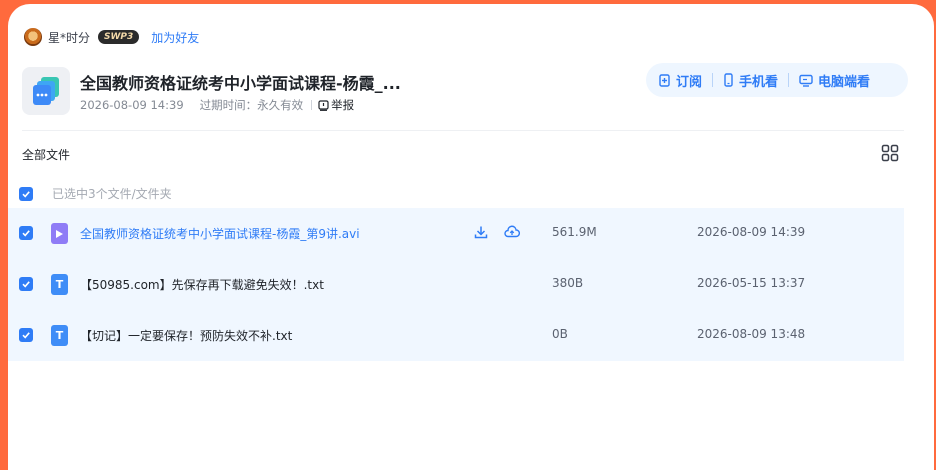  Describe the element at coordinates (751, 232) in the screenshot. I see `file-date: 2026-08-09 14:39` at that location.